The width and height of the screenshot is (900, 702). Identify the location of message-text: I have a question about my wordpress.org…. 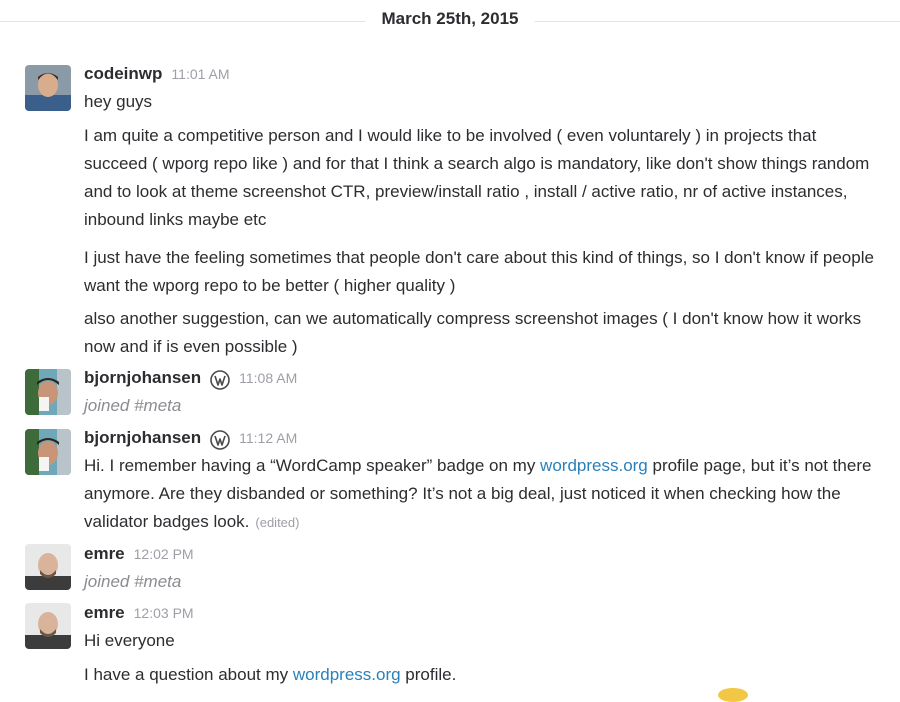
(479, 675).